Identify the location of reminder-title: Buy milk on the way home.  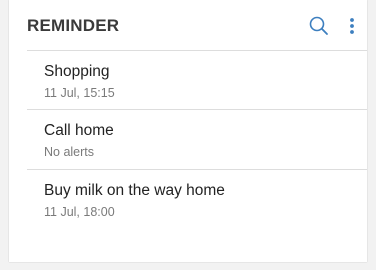
(134, 190).